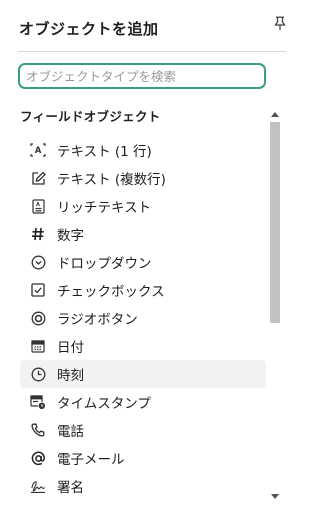  I want to click on list-item-signature: 署名, so click(143, 486).